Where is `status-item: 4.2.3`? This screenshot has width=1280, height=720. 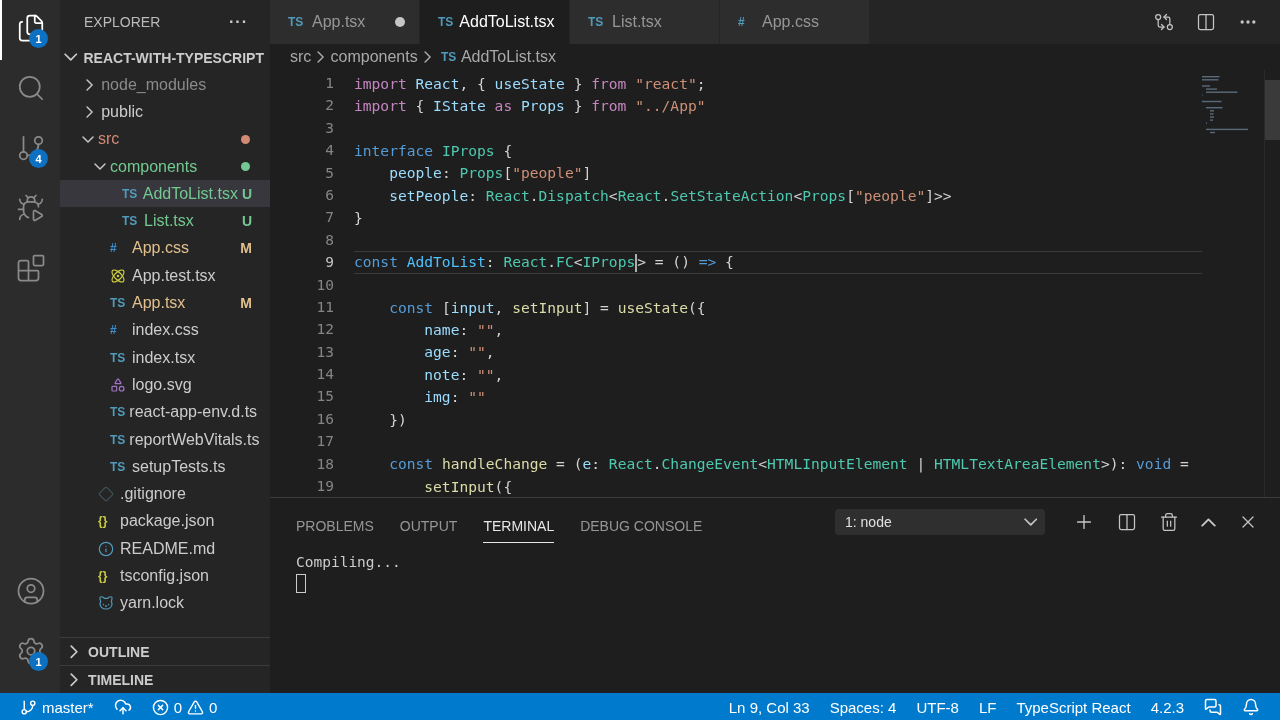
status-item: 4.2.3 is located at coordinates (1167, 707).